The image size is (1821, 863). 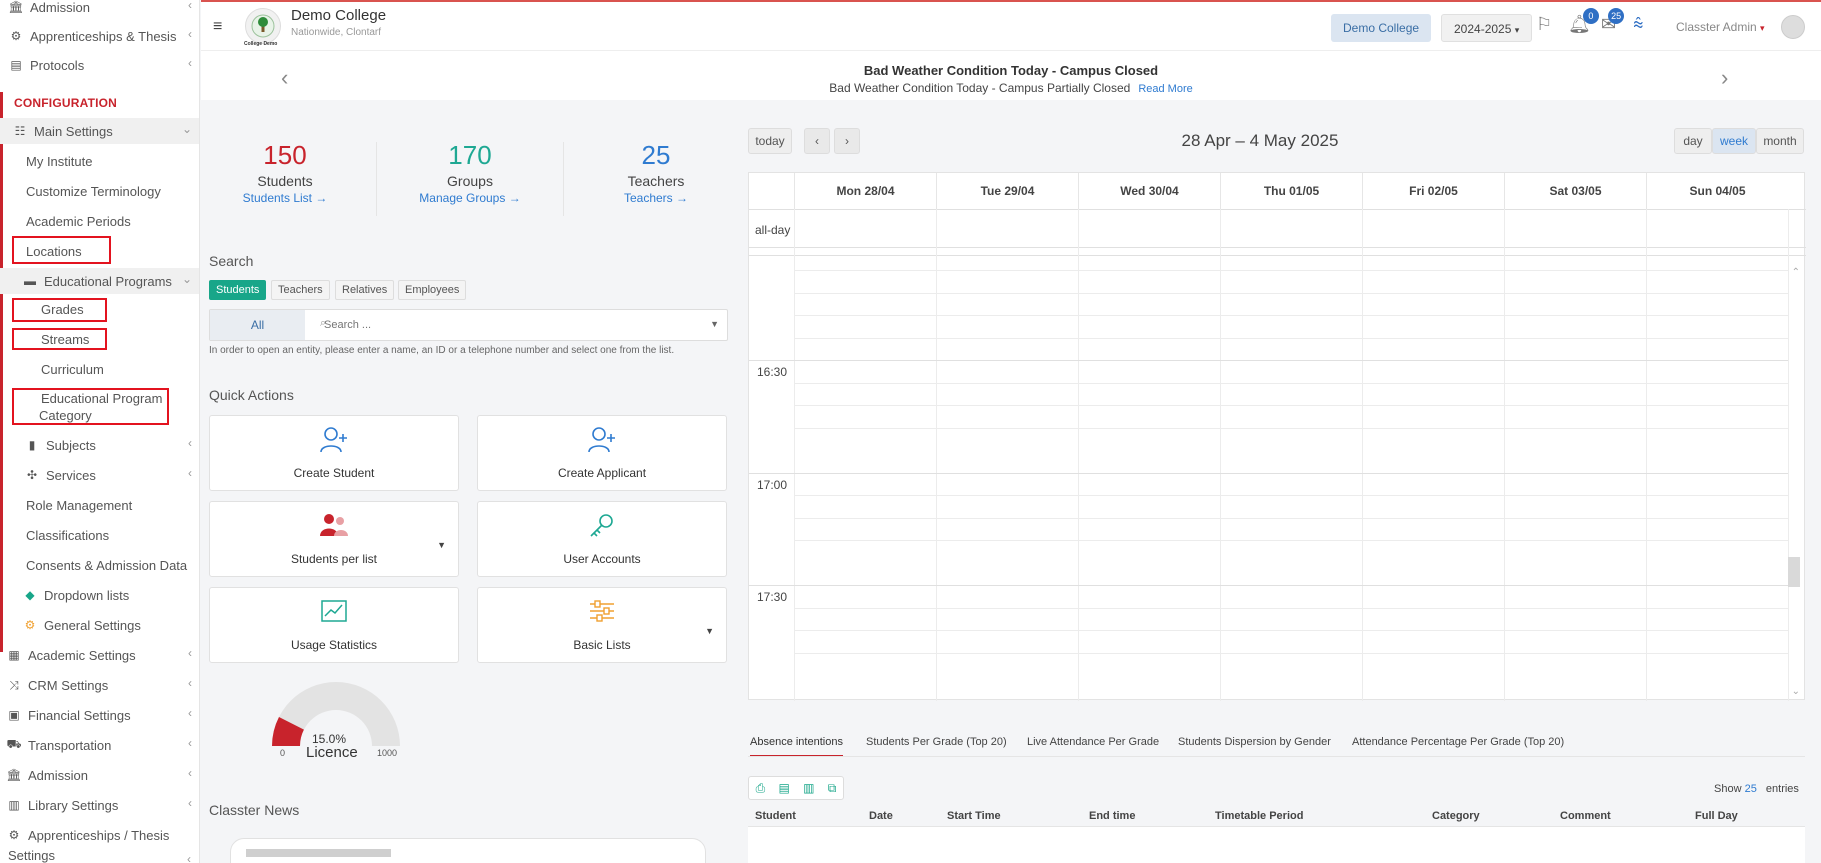 I want to click on sidebar-item-transportation: ⛟ Transportation ‹, so click(x=99, y=745).